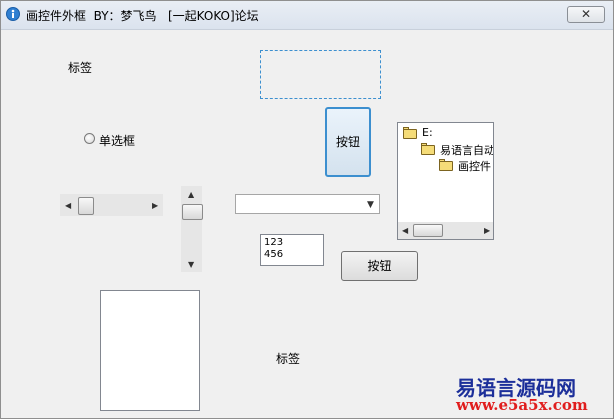 The image size is (614, 419). Describe the element at coordinates (155, 206) in the screenshot. I see `scroll-right-arrow-icon: ▶` at that location.